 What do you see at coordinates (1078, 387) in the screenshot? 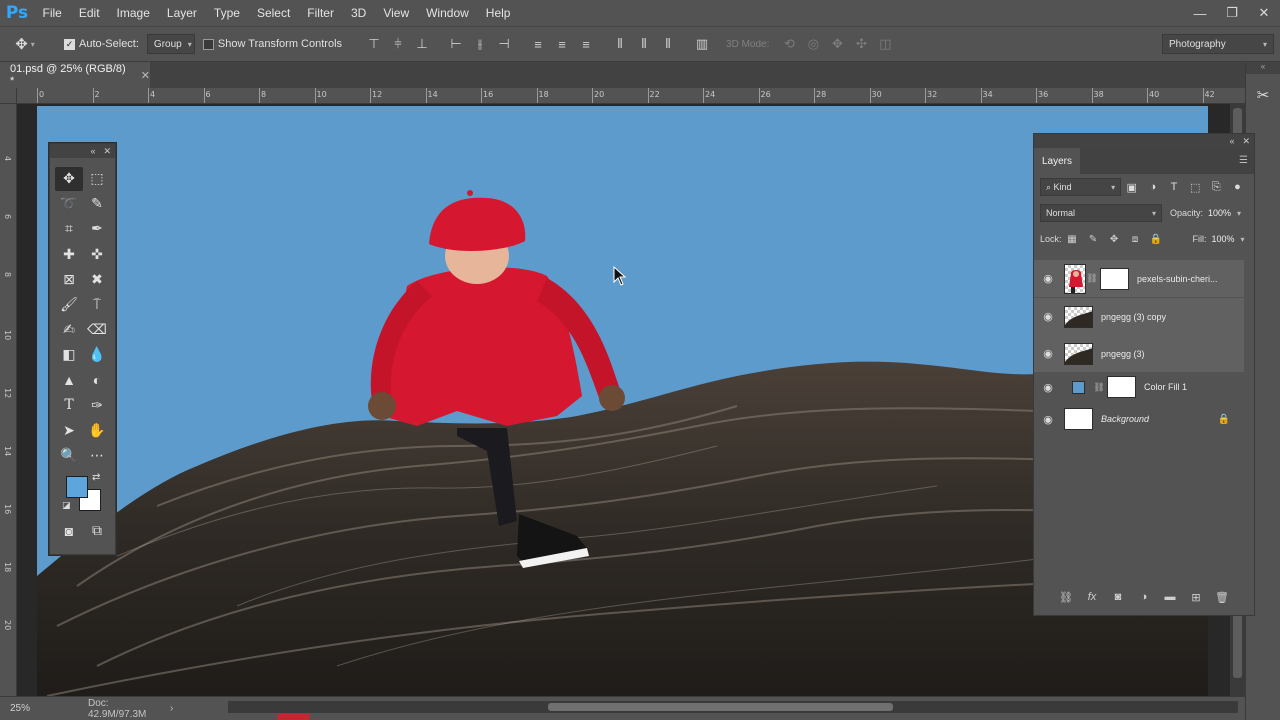
I see `fill-swatch-icon` at bounding box center [1078, 387].